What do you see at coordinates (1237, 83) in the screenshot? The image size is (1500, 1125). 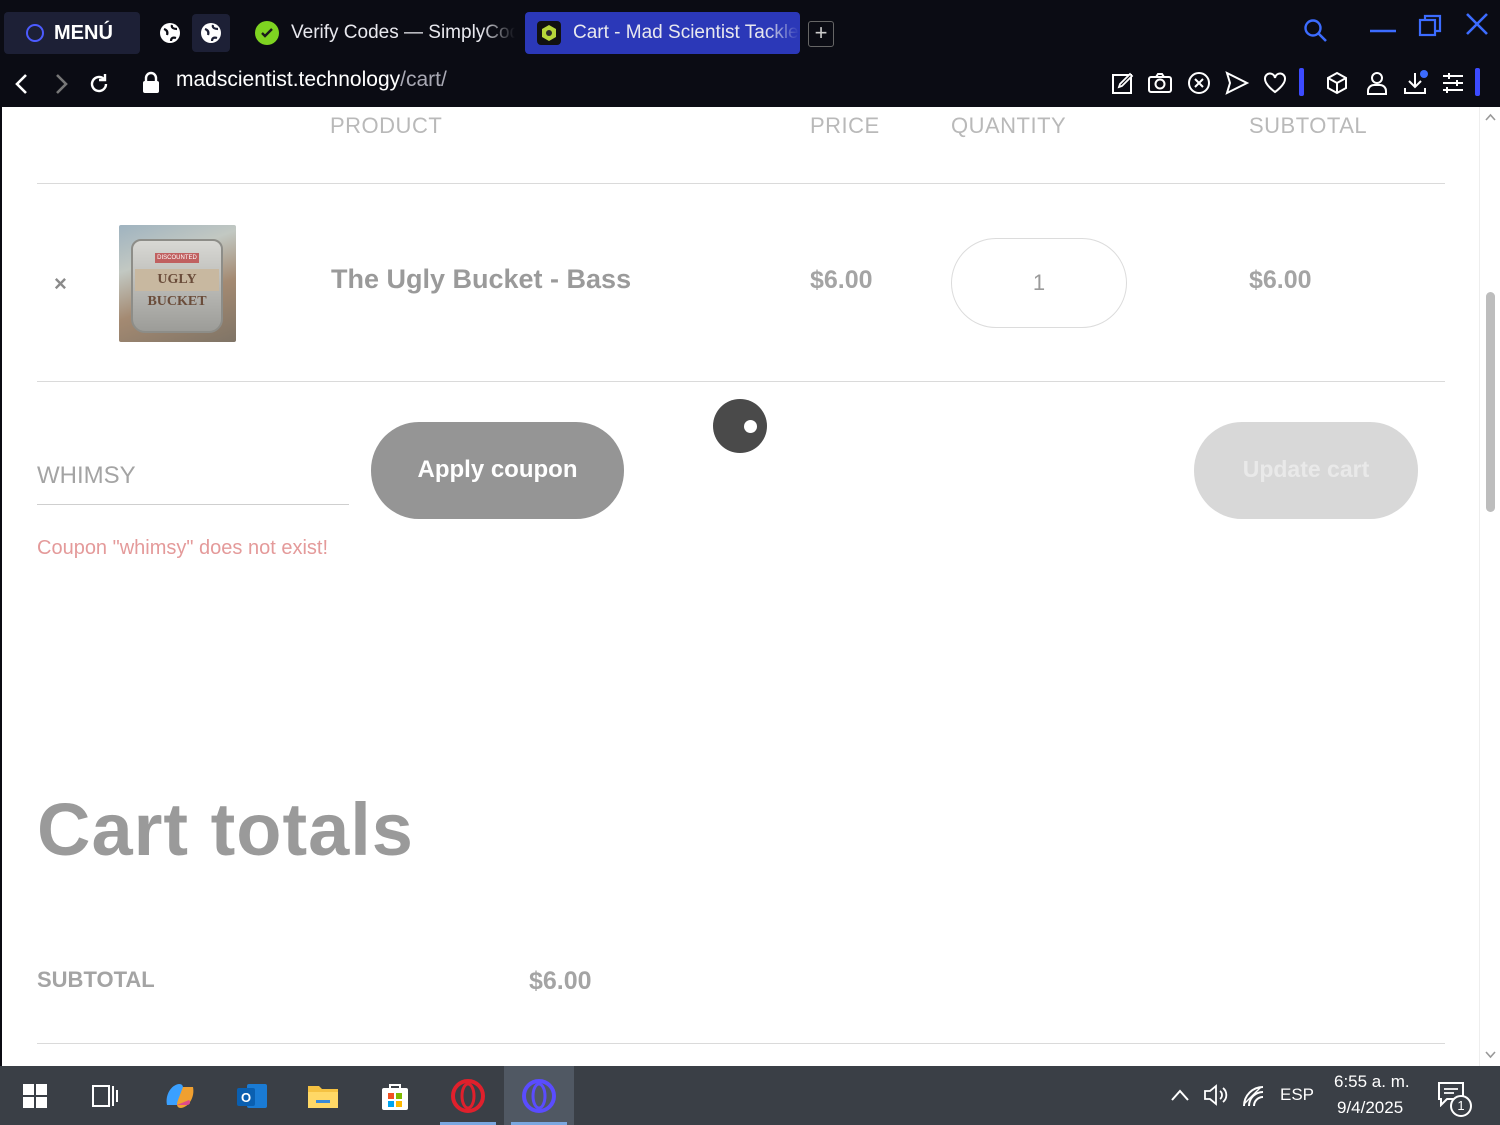 I see `send-icon` at bounding box center [1237, 83].